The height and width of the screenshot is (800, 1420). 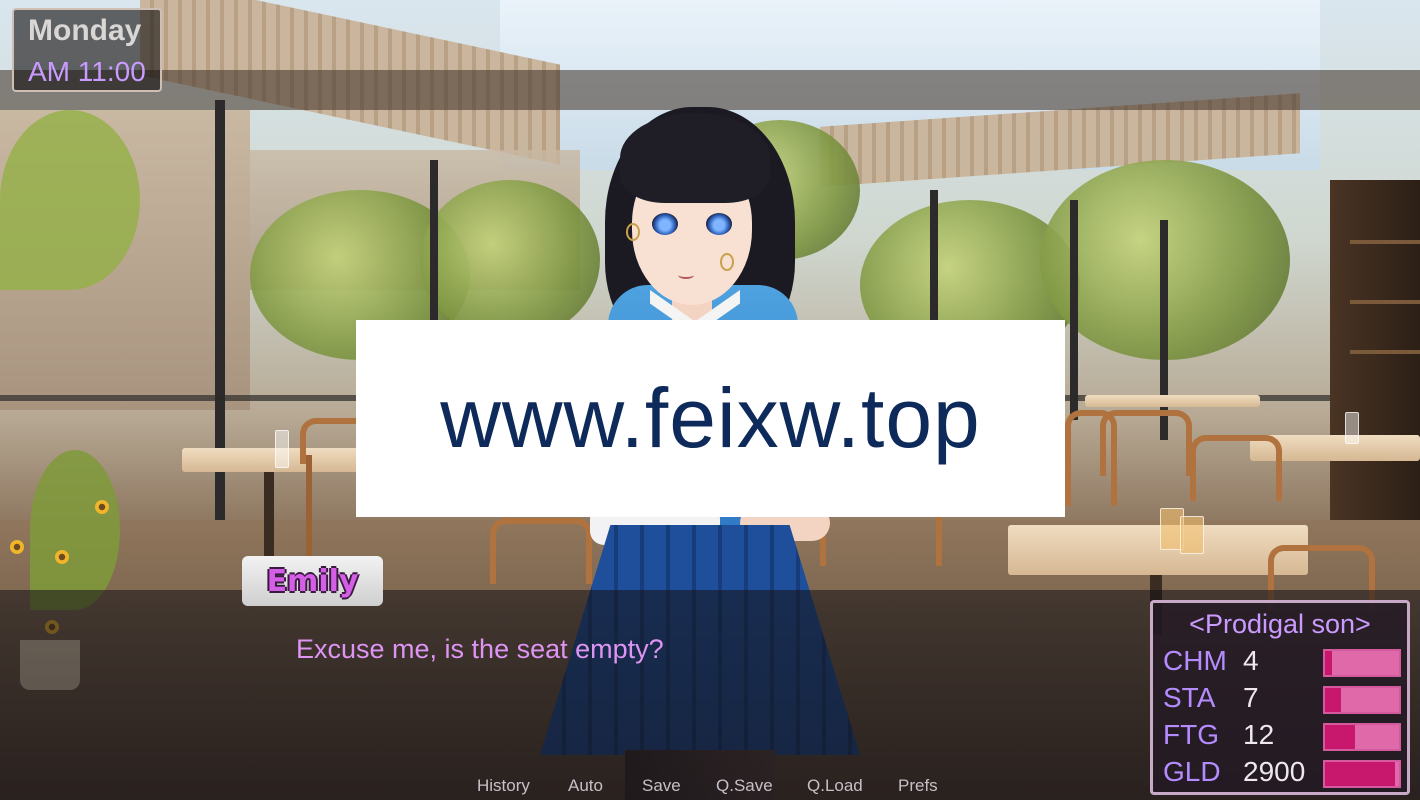 What do you see at coordinates (87, 71) in the screenshot?
I see `clock-label: AM 11:00` at bounding box center [87, 71].